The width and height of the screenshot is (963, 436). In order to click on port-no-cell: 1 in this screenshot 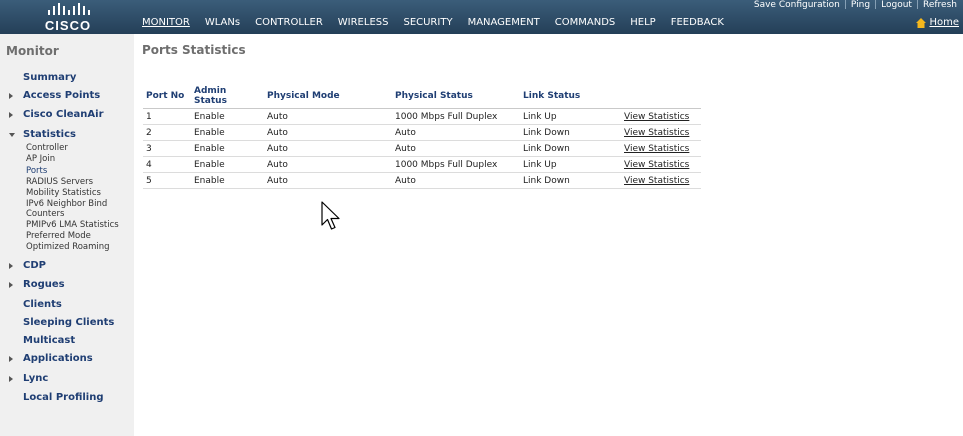, I will do `click(167, 116)`.